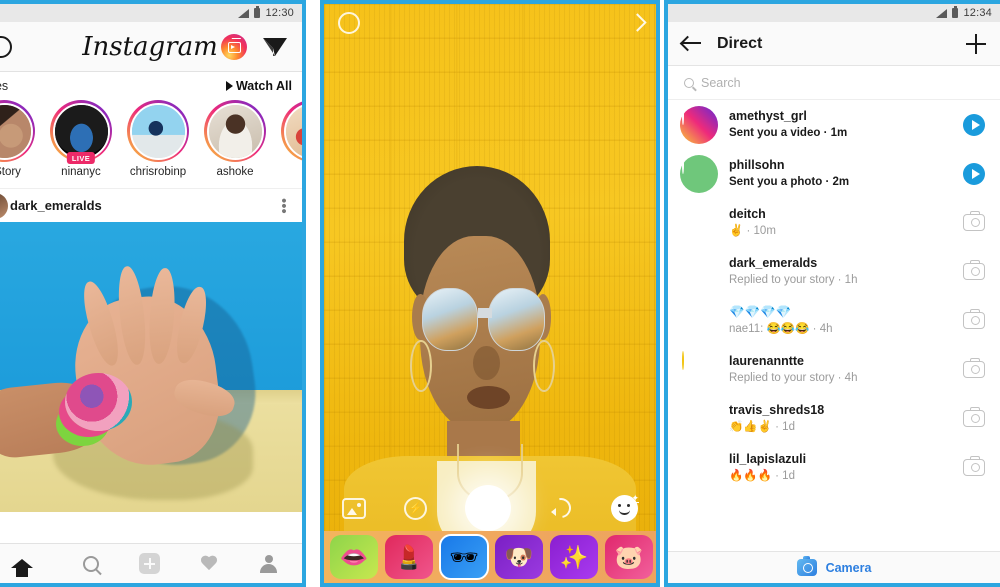  Describe the element at coordinates (747, 214) in the screenshot. I see `thread-username: deitch` at that location.